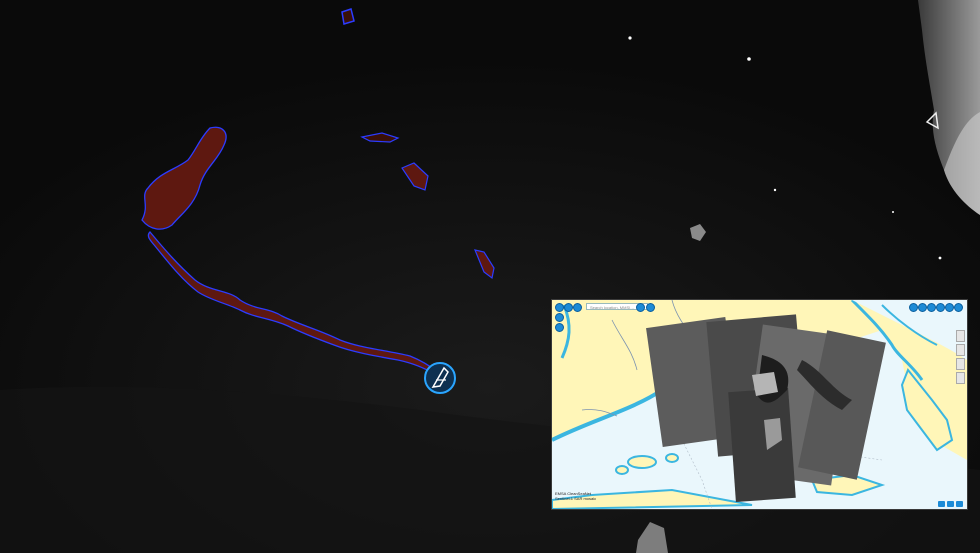 The height and width of the screenshot is (553, 980). I want to click on help-icon, so click(940, 307).